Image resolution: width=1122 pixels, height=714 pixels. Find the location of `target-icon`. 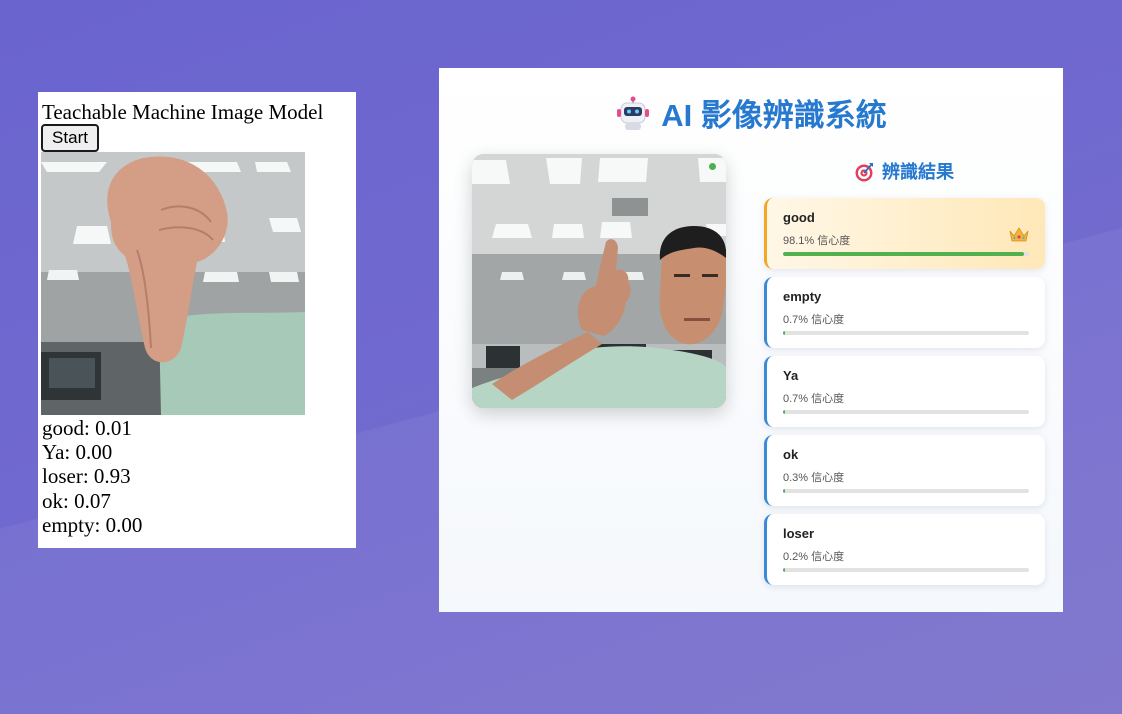

target-icon is located at coordinates (864, 174).